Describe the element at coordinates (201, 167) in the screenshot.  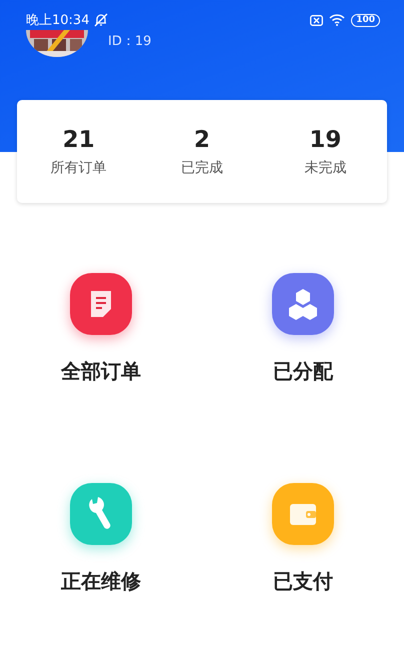
I see `stat-label: 已完成` at that location.